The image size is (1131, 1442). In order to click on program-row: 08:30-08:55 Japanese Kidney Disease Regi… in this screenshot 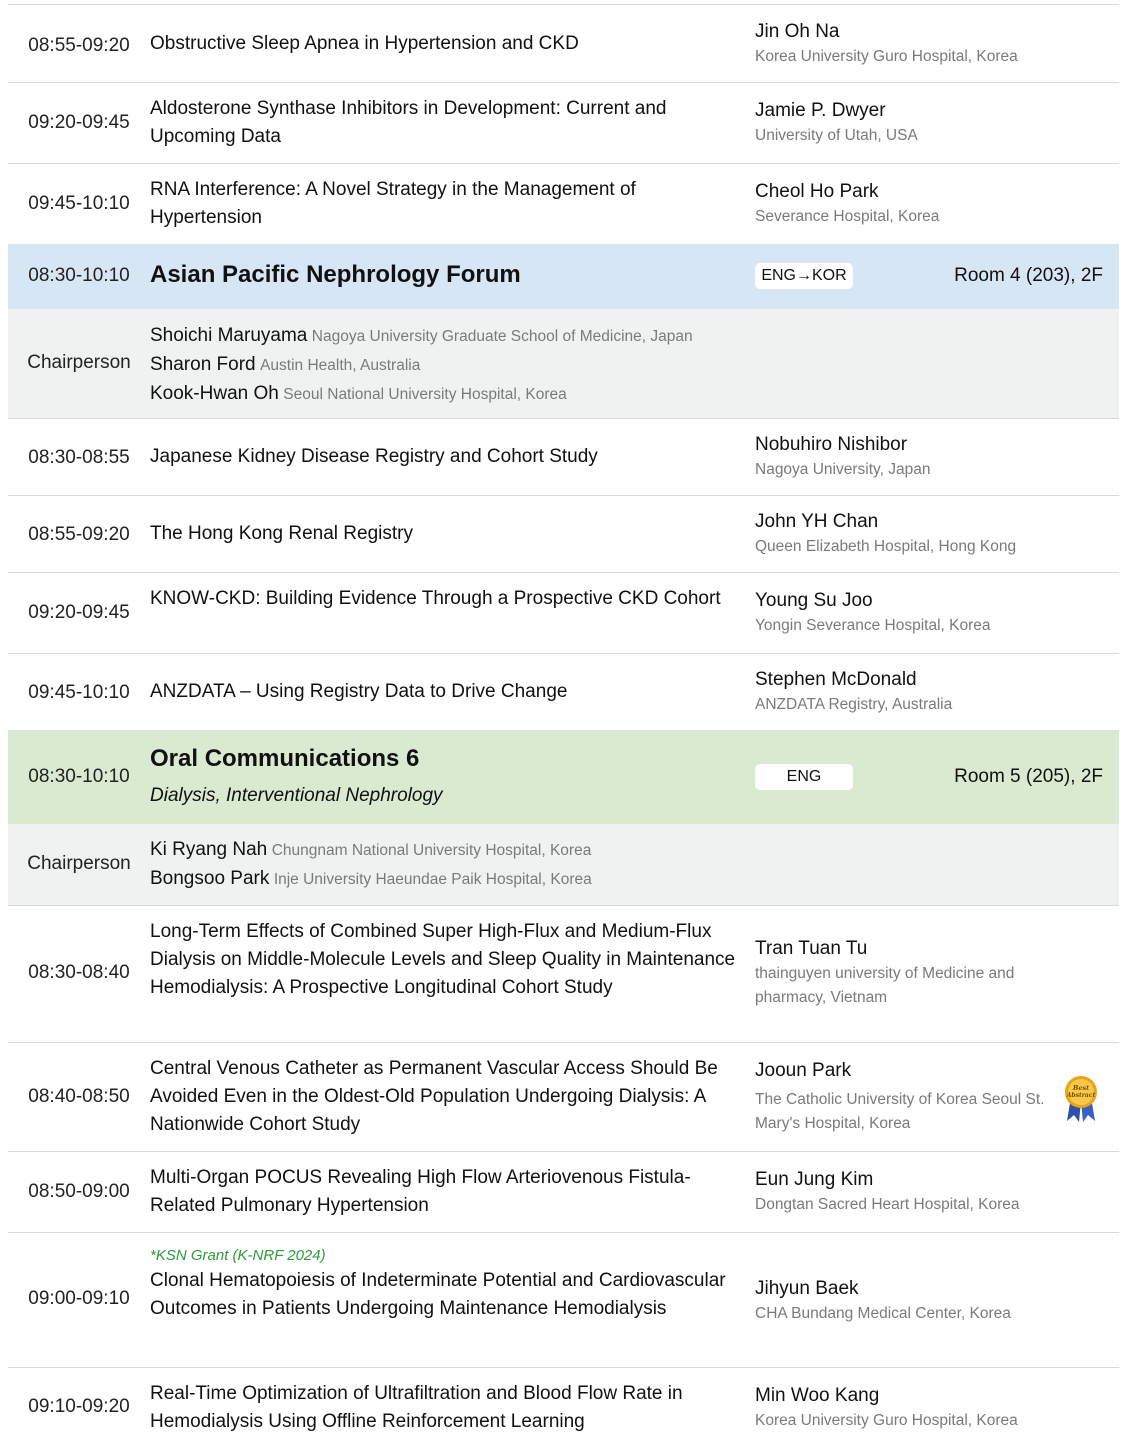, I will do `click(563, 456)`.